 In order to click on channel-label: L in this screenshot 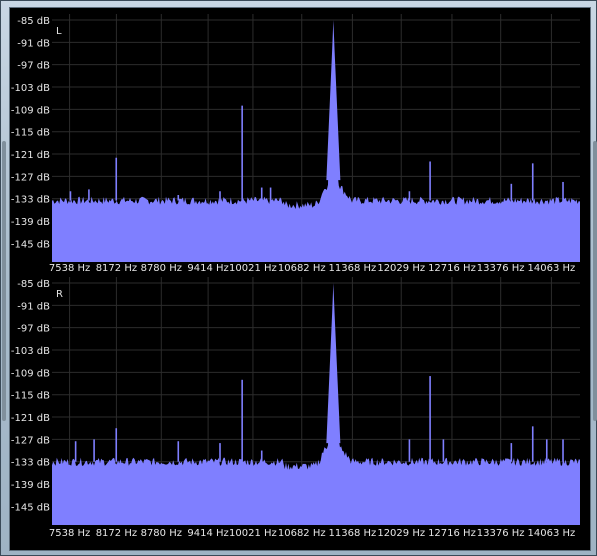, I will do `click(59, 31)`.